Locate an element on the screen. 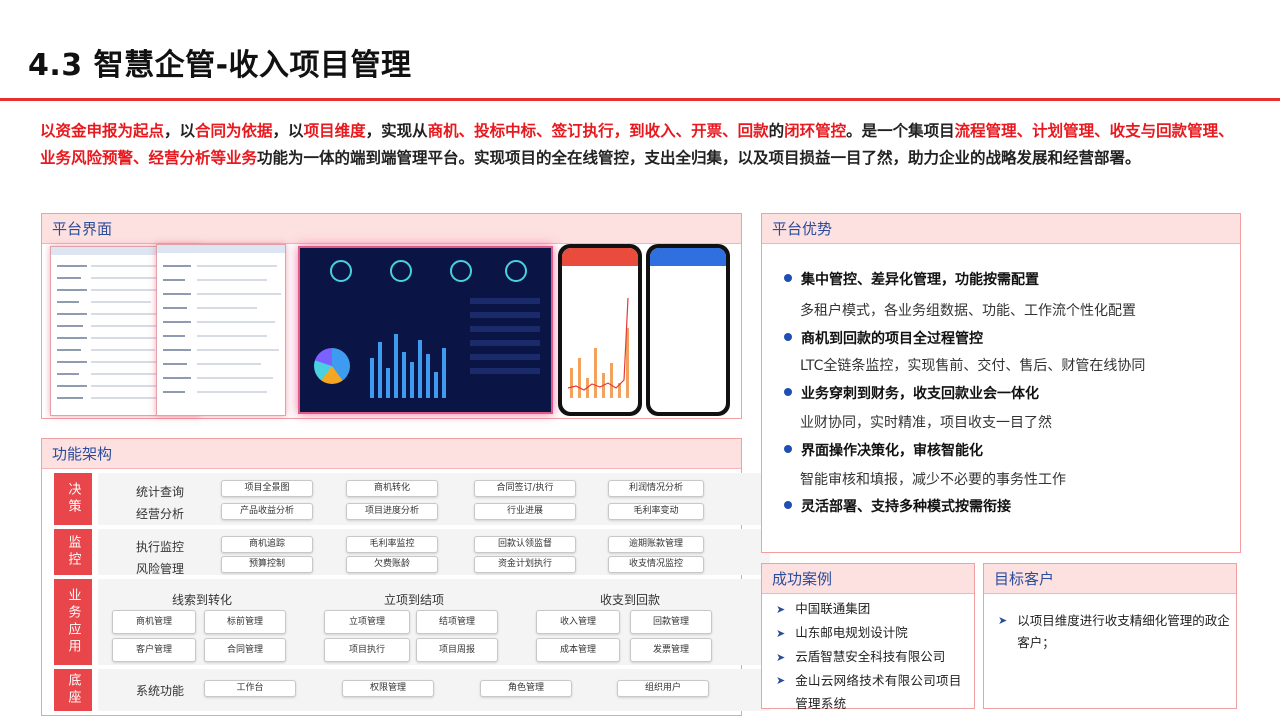 Image resolution: width=1280 pixels, height=720 pixels. tag-decision-3: 合同签订/执行 is located at coordinates (525, 488).